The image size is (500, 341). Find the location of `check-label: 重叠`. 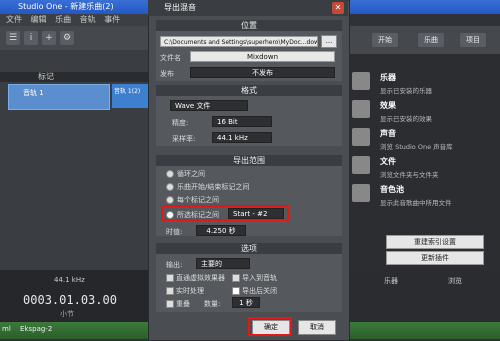

check-label: 重叠 is located at coordinates (183, 304).